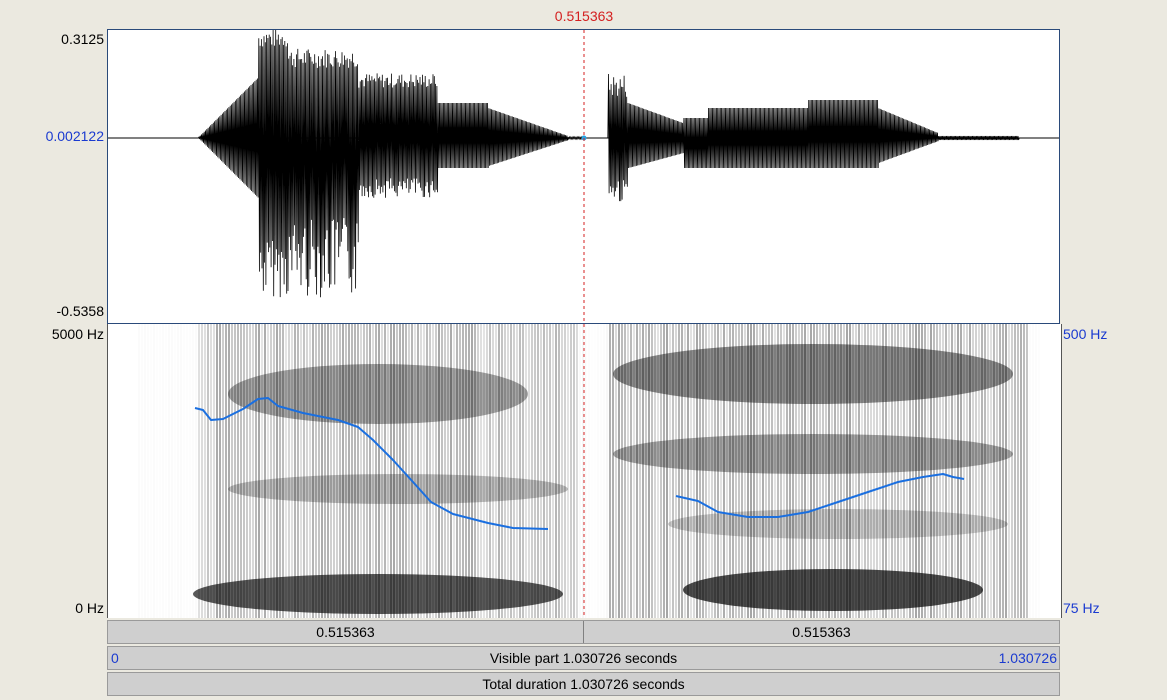 Image resolution: width=1167 pixels, height=700 pixels. I want to click on spectrogram-bottom-freq-label: 0 Hz, so click(89, 608).